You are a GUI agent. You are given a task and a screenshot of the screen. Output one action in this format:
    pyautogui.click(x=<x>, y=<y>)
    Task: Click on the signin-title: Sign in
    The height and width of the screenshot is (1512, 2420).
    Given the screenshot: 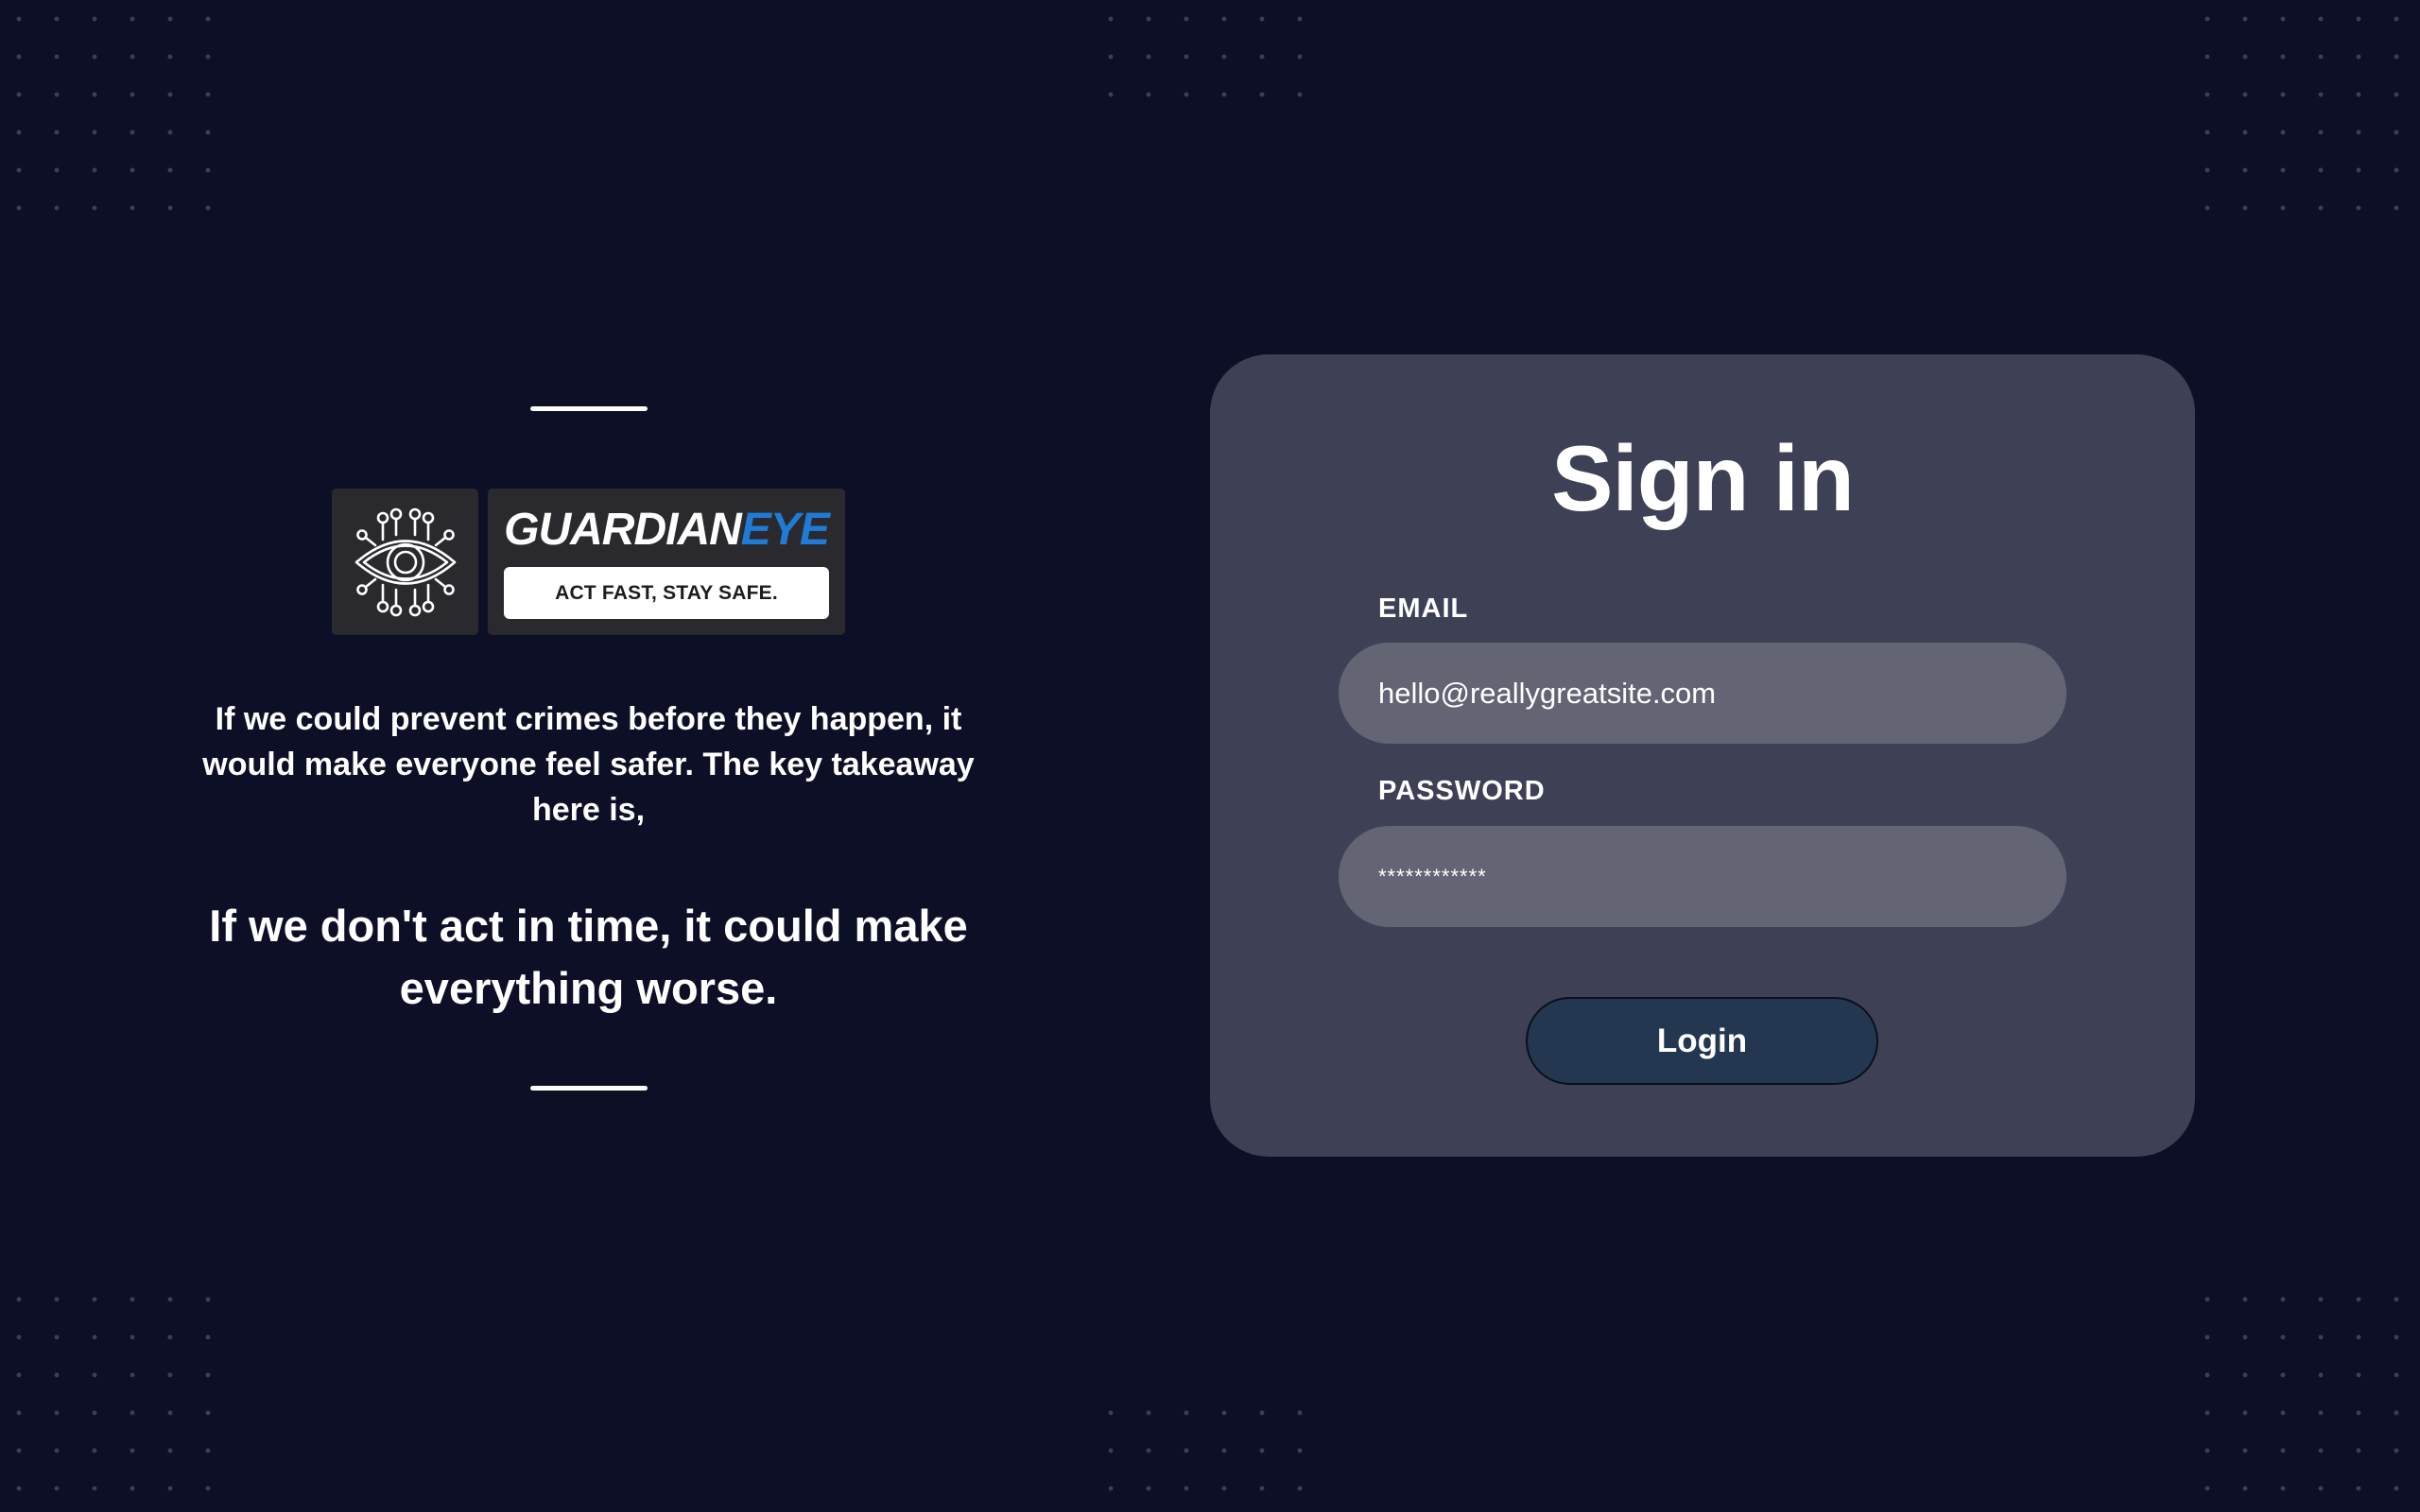 What is the action you would take?
    pyautogui.click(x=1703, y=478)
    